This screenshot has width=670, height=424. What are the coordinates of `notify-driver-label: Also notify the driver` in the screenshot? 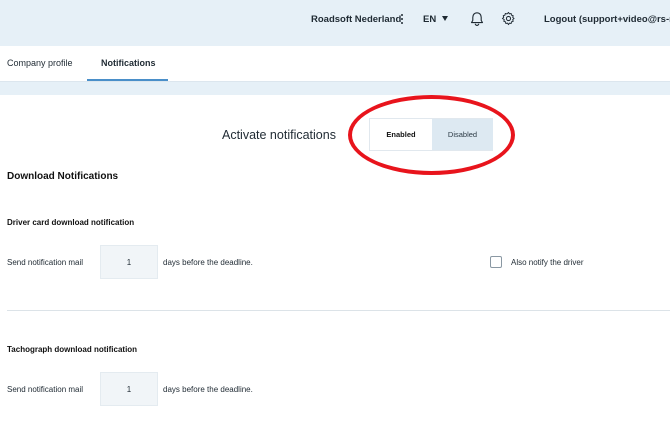 It's located at (547, 262).